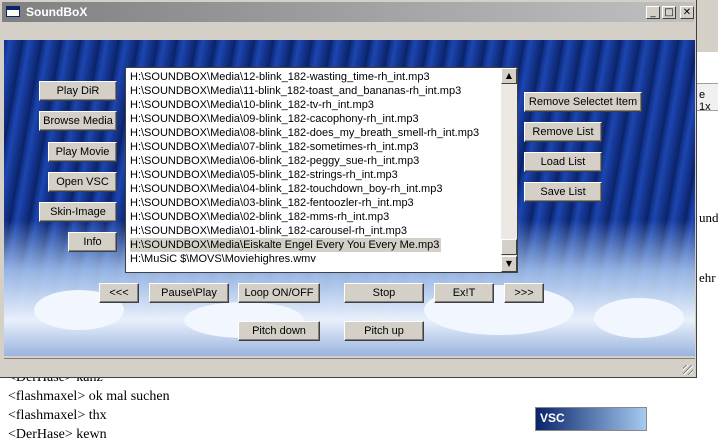 The width and height of the screenshot is (718, 443). What do you see at coordinates (57, 415) in the screenshot?
I see `chat-line: <flashmaxel> thx` at bounding box center [57, 415].